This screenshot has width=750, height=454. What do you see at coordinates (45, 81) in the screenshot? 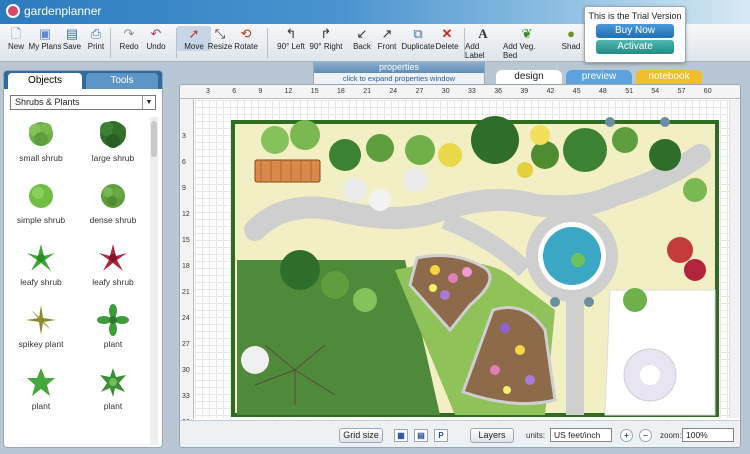
I see `tab-objects: Objects` at bounding box center [45, 81].